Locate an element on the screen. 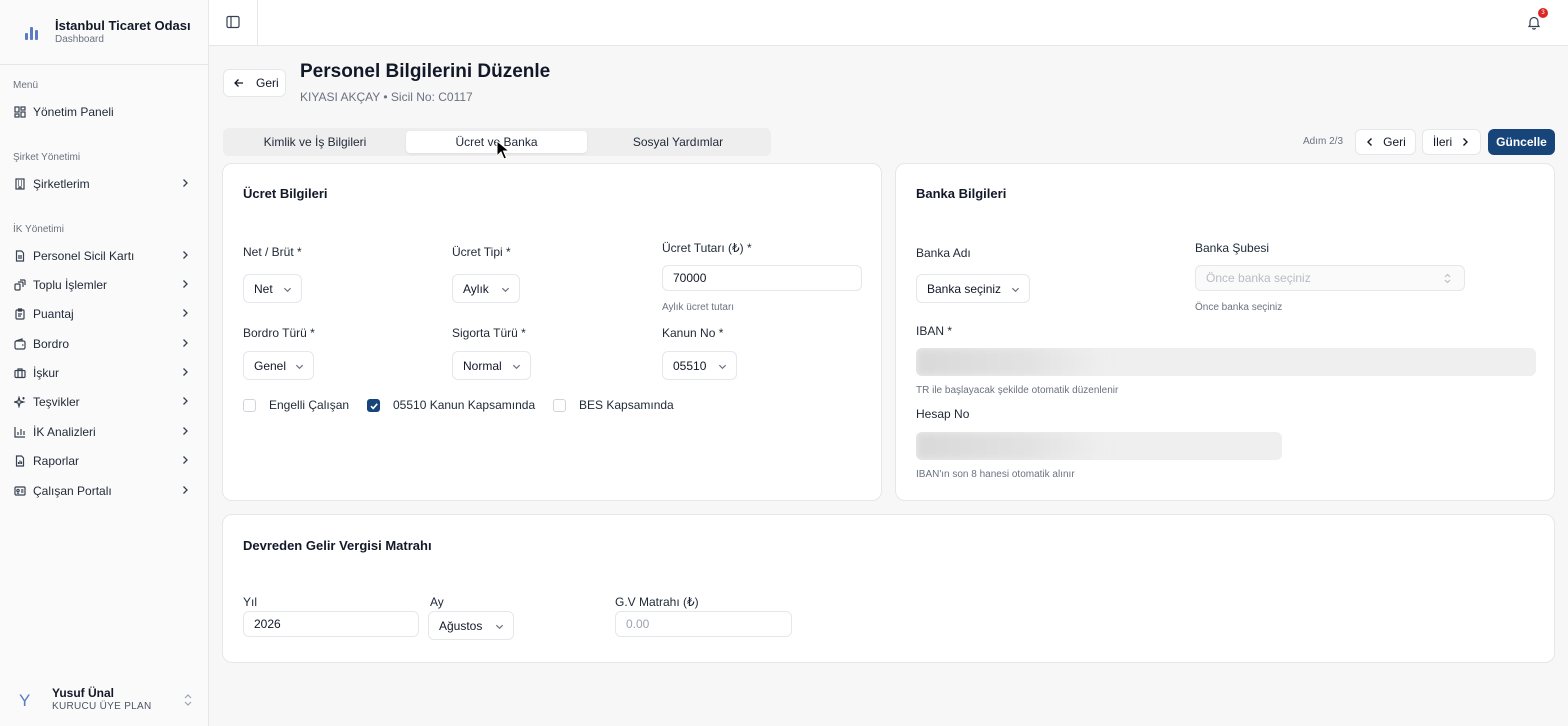 This screenshot has width=1568, height=726. user-plan: KURUCU ÜYE PLAN is located at coordinates (102, 706).